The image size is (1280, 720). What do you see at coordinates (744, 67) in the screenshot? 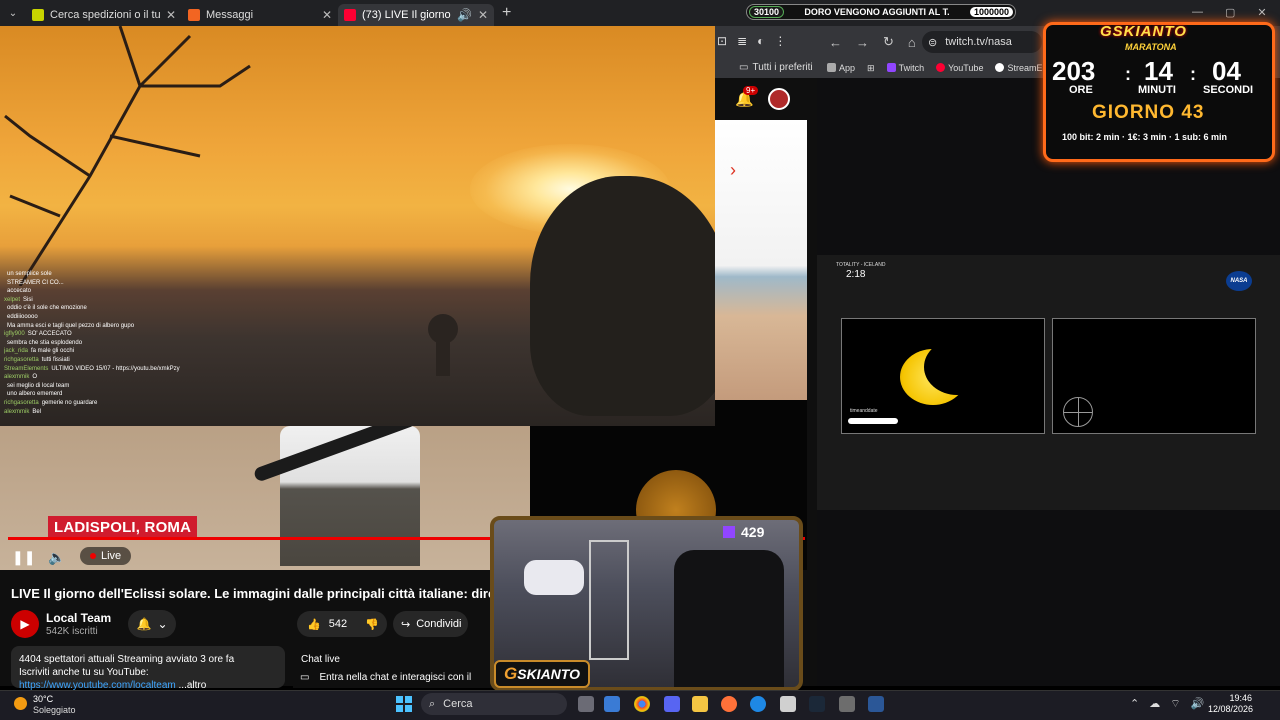
I see `folder-icon: ▭` at bounding box center [744, 67].